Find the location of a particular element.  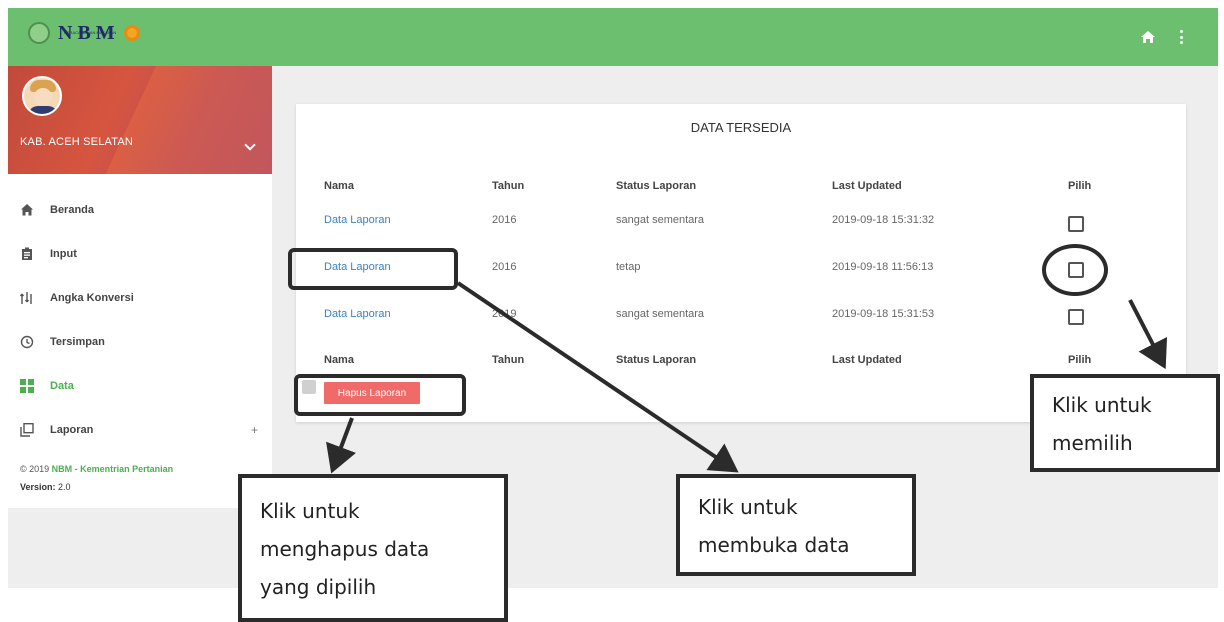

annotation-delete-line-1: Klik untuk is located at coordinates (310, 511).